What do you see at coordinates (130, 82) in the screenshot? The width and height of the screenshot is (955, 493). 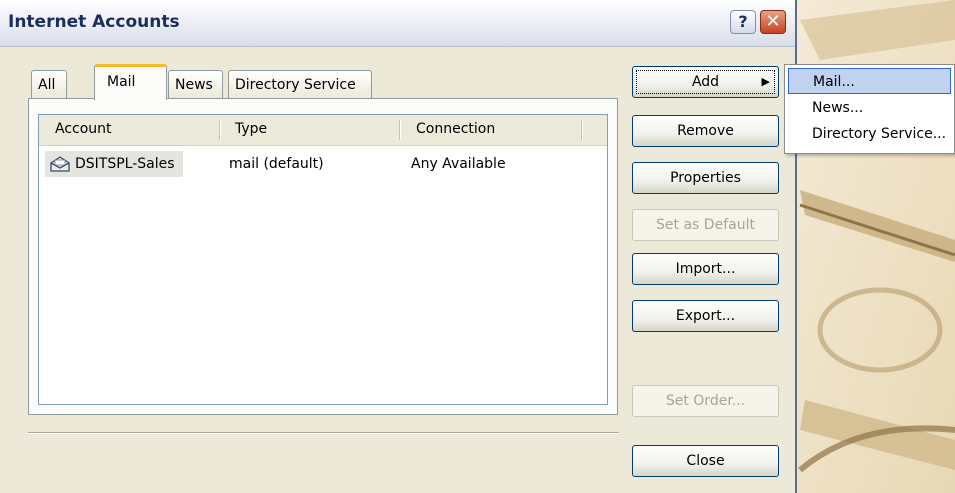 I see `tab-mail: Mail` at bounding box center [130, 82].